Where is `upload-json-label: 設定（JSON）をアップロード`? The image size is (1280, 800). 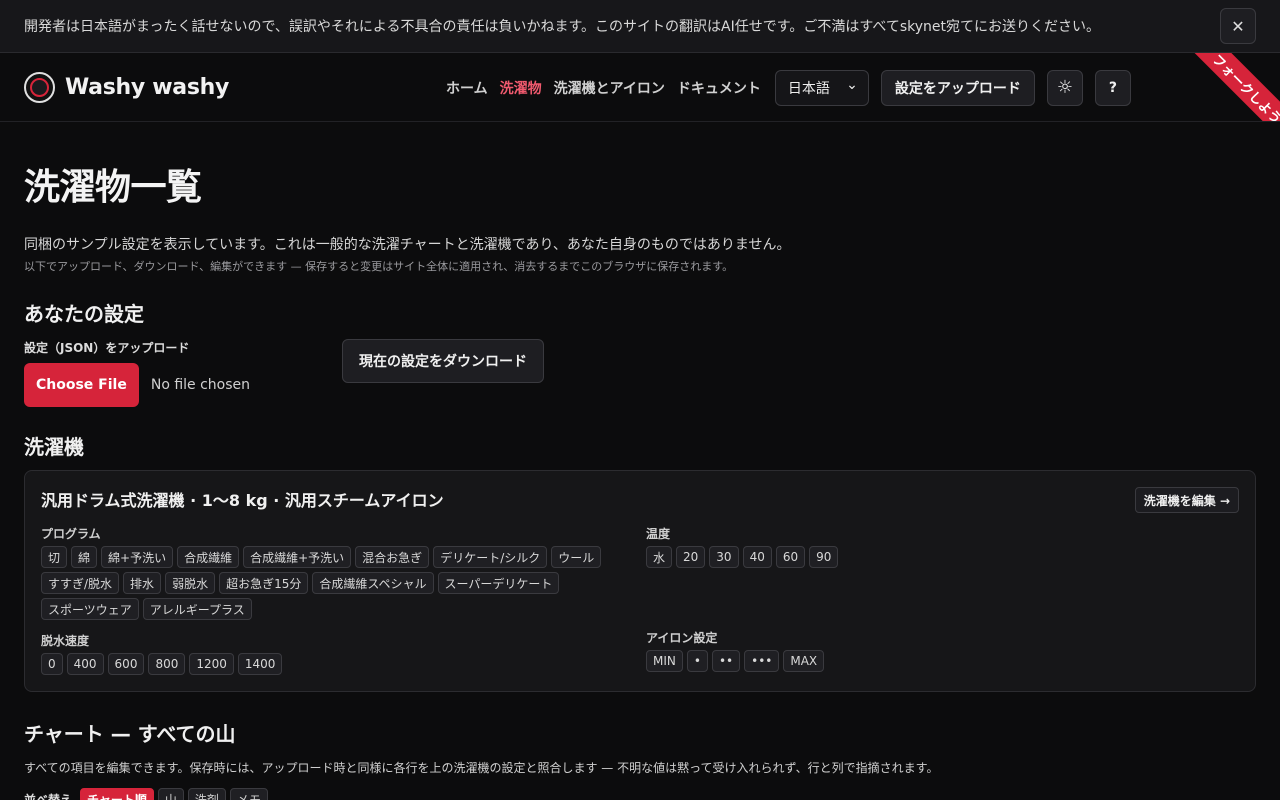
upload-json-label: 設定（JSON）をアップロード is located at coordinates (107, 348).